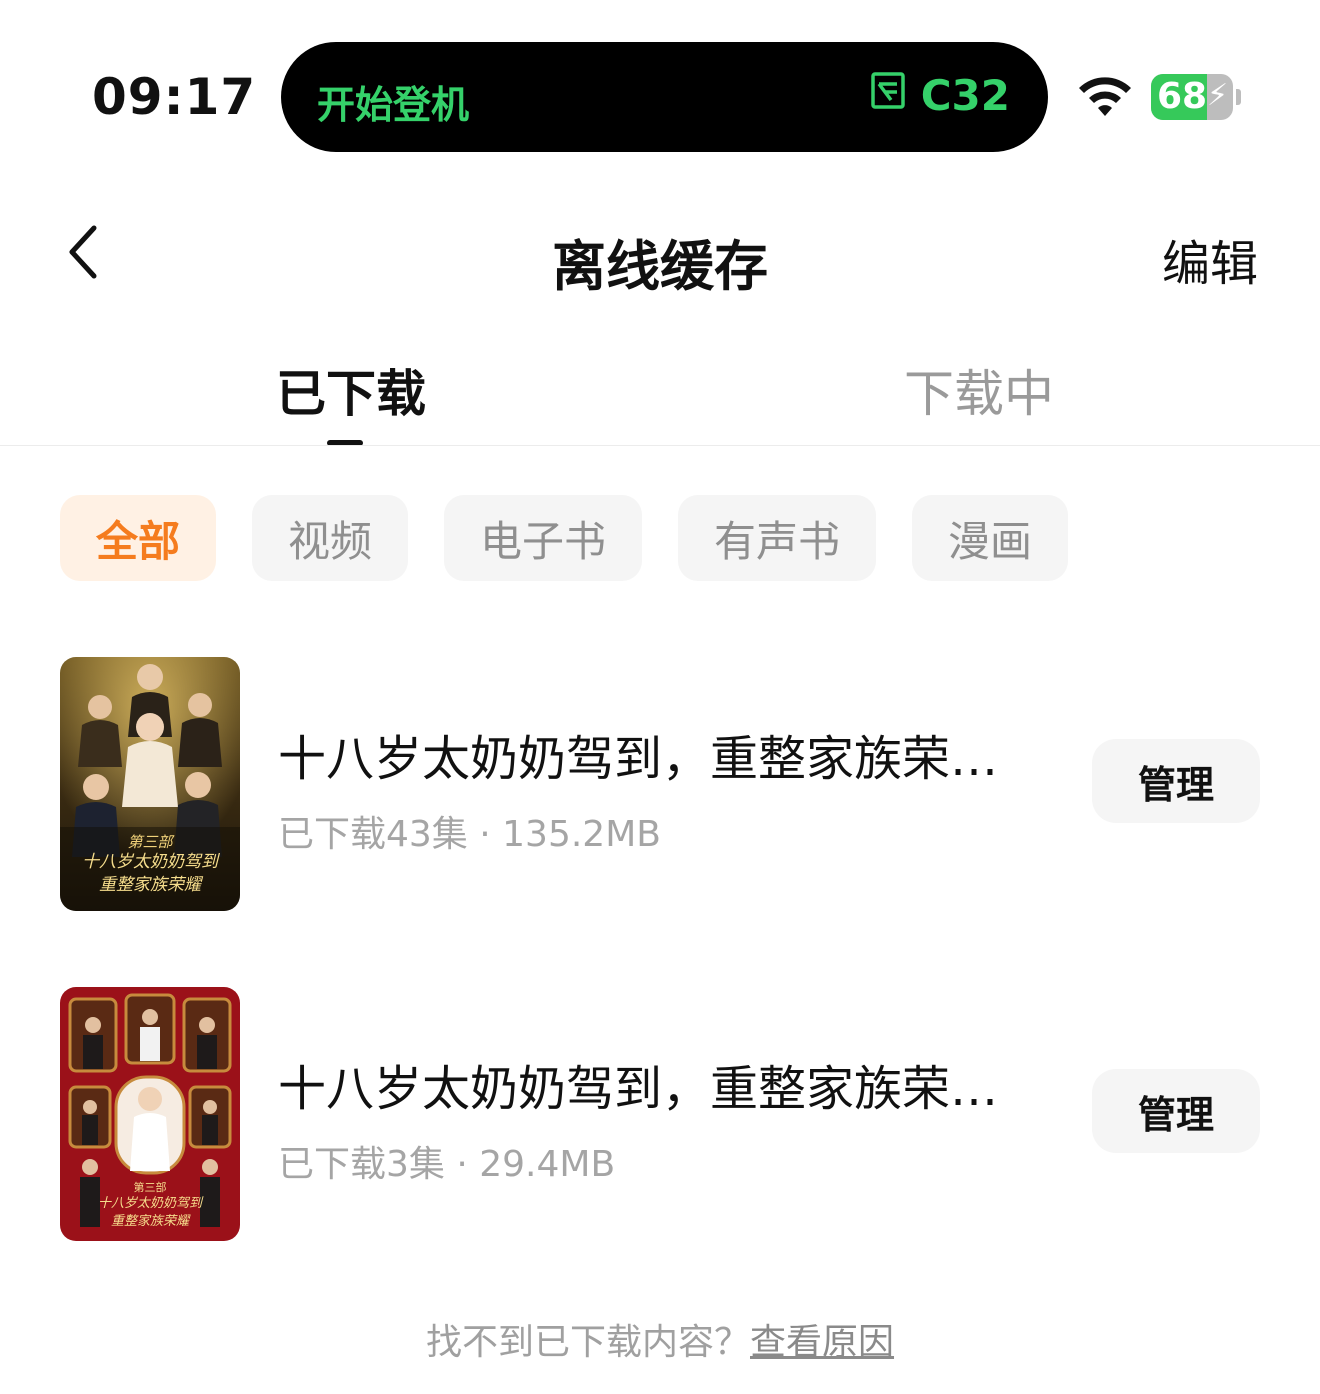  I want to click on view-reason-link: 查看原因, so click(822, 1342).